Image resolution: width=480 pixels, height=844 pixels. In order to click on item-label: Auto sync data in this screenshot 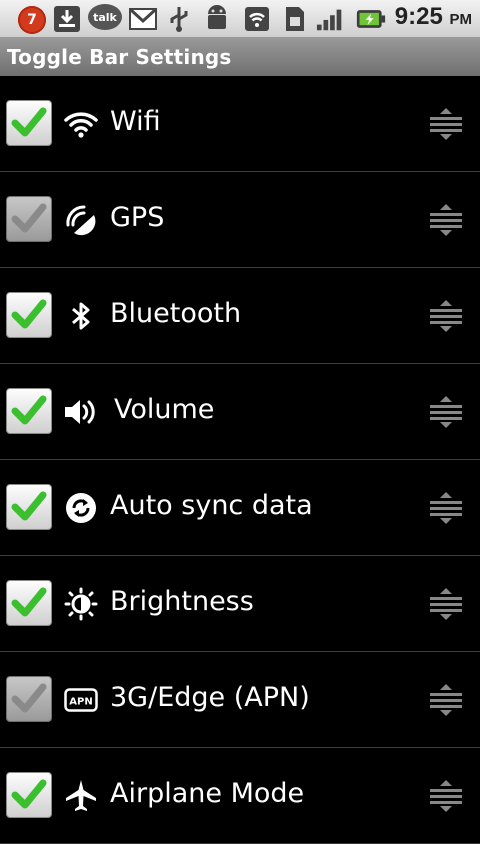, I will do `click(211, 505)`.